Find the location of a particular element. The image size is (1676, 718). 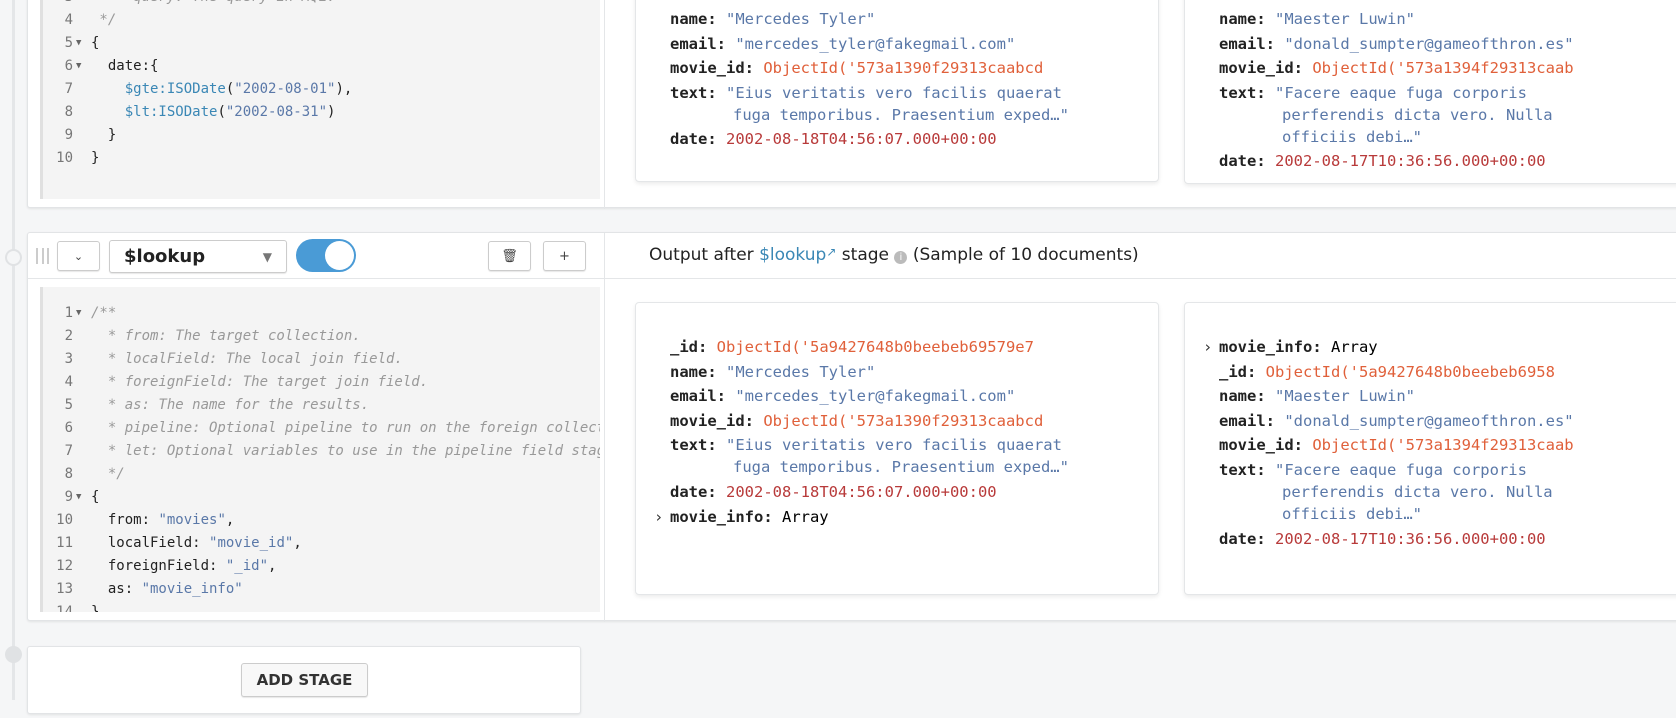

code-line: 5 ▼ { is located at coordinates (321, 43).